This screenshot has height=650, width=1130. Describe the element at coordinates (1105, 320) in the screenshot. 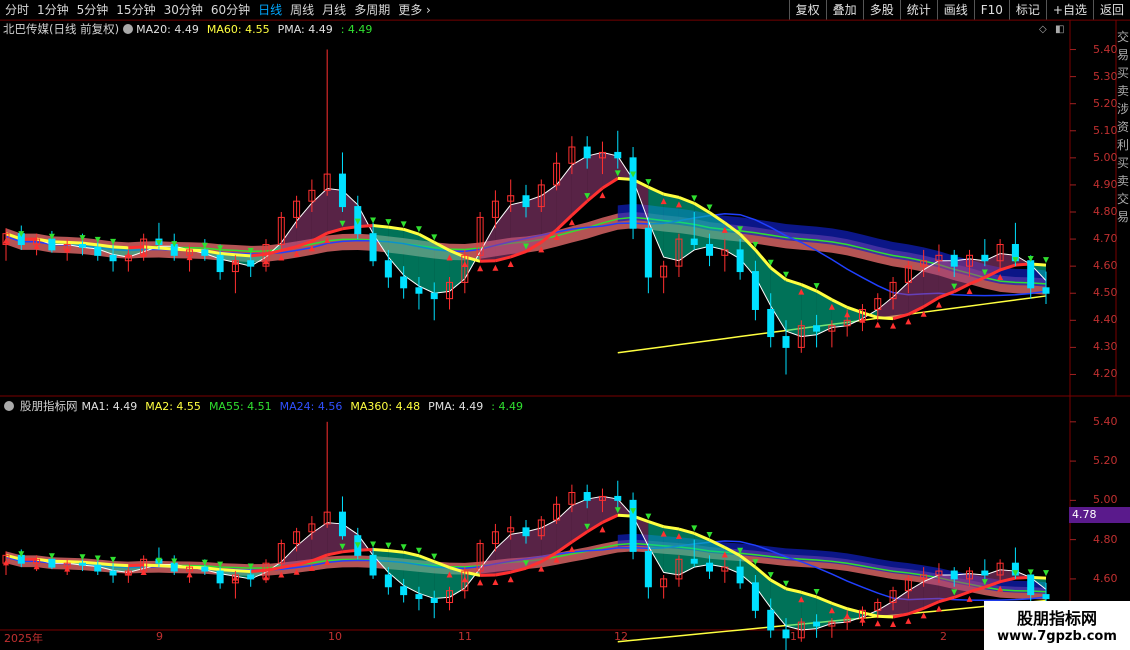

I see `price-tick: 4.40` at that location.